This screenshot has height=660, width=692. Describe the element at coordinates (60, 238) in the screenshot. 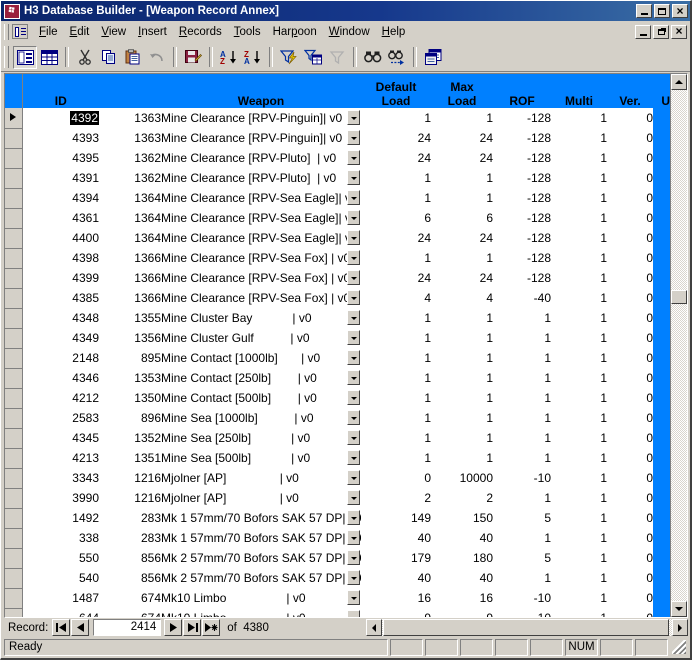

I see `cell-id: 4400` at that location.